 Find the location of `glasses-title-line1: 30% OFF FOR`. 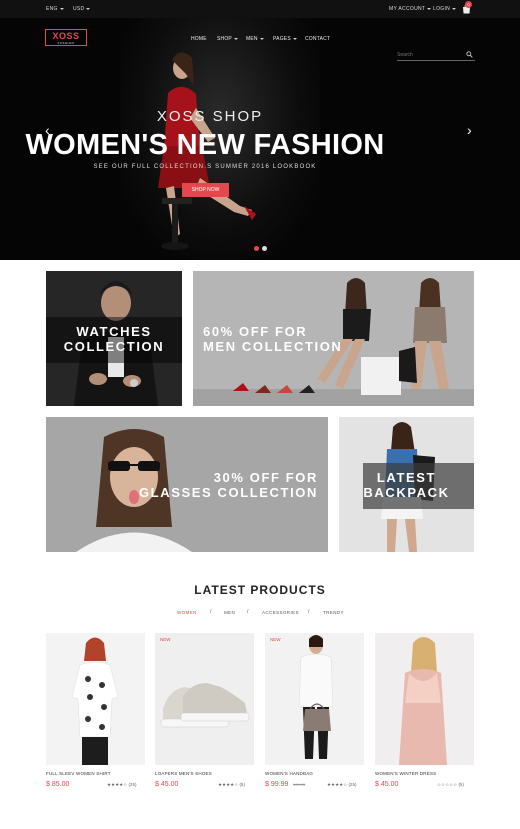

glasses-title-line1: 30% OFF FOR is located at coordinates (265, 477).